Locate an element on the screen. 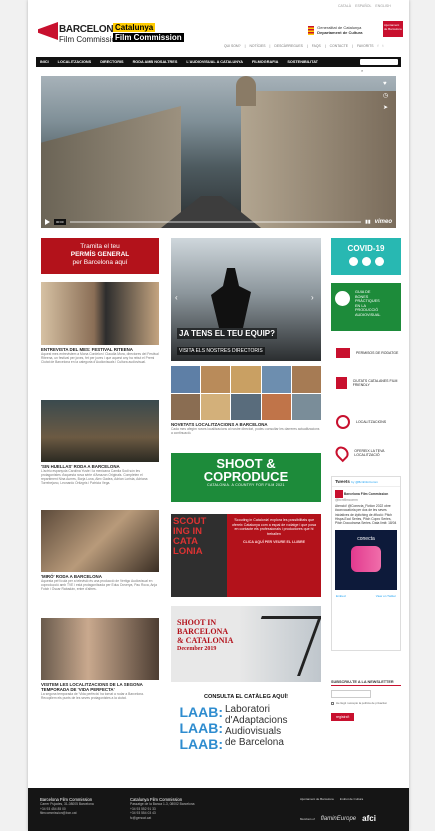 Image resolution: width=435 pixels, height=831 pixels. conecta-card: conecta is located at coordinates (366, 560).